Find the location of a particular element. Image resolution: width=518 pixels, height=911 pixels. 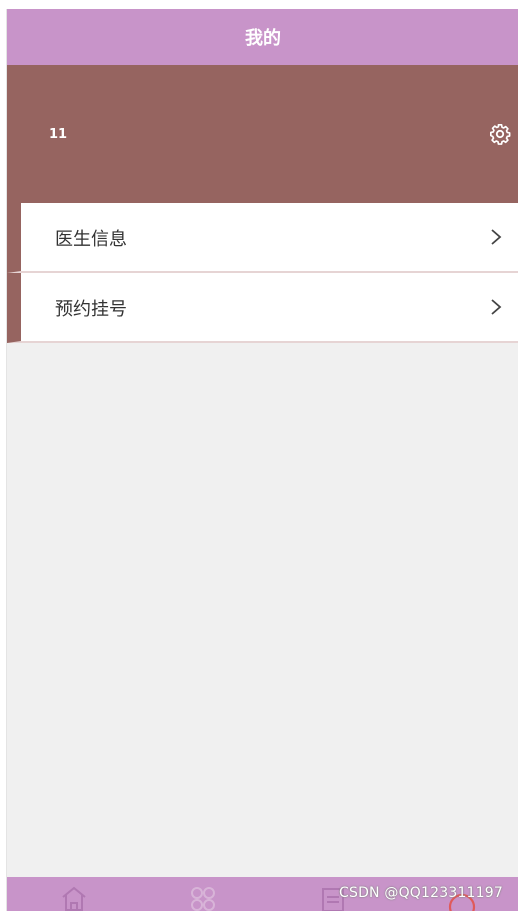

tab-bar: CSDN @QQ123311197 is located at coordinates (262, 894).